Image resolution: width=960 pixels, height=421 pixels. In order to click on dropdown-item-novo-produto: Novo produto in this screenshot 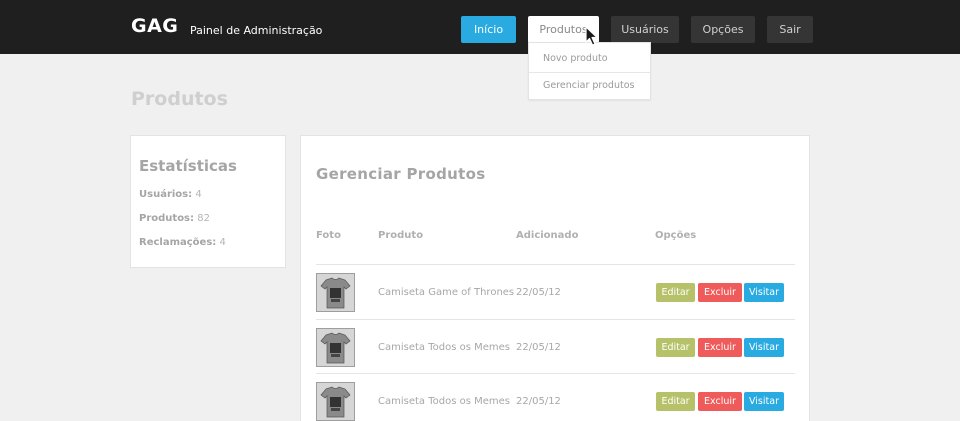, I will do `click(575, 58)`.